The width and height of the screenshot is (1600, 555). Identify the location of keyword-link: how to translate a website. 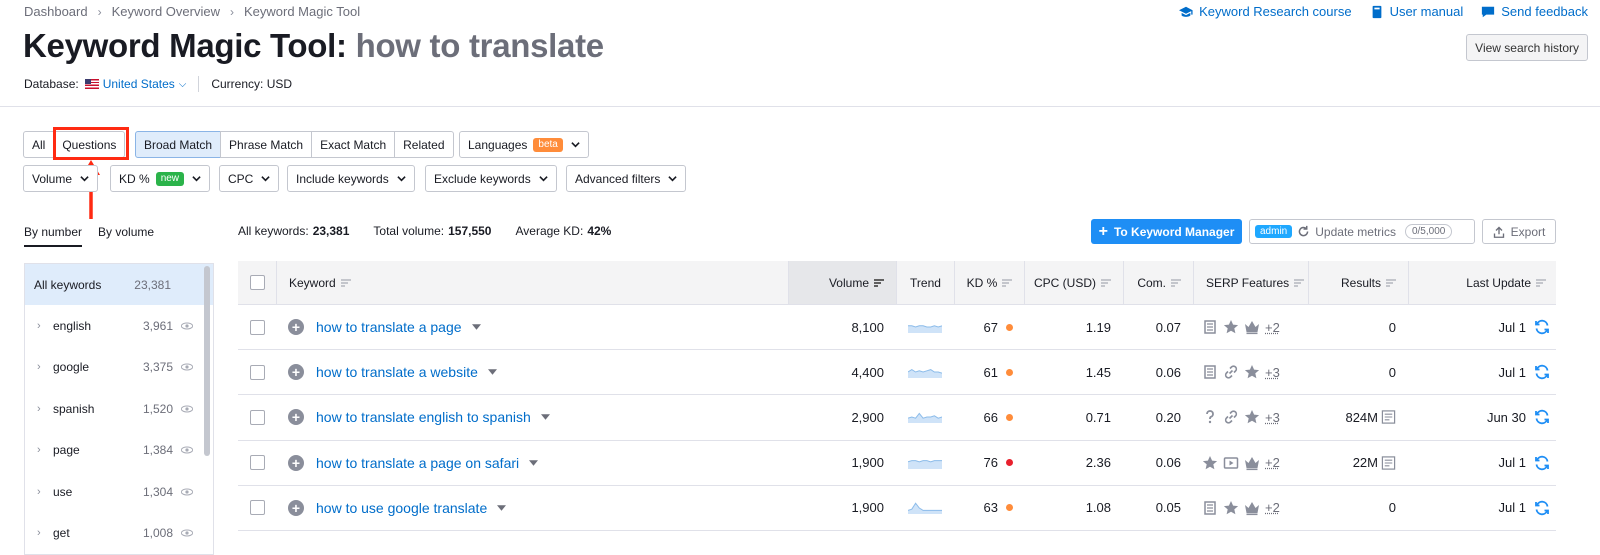
(397, 372).